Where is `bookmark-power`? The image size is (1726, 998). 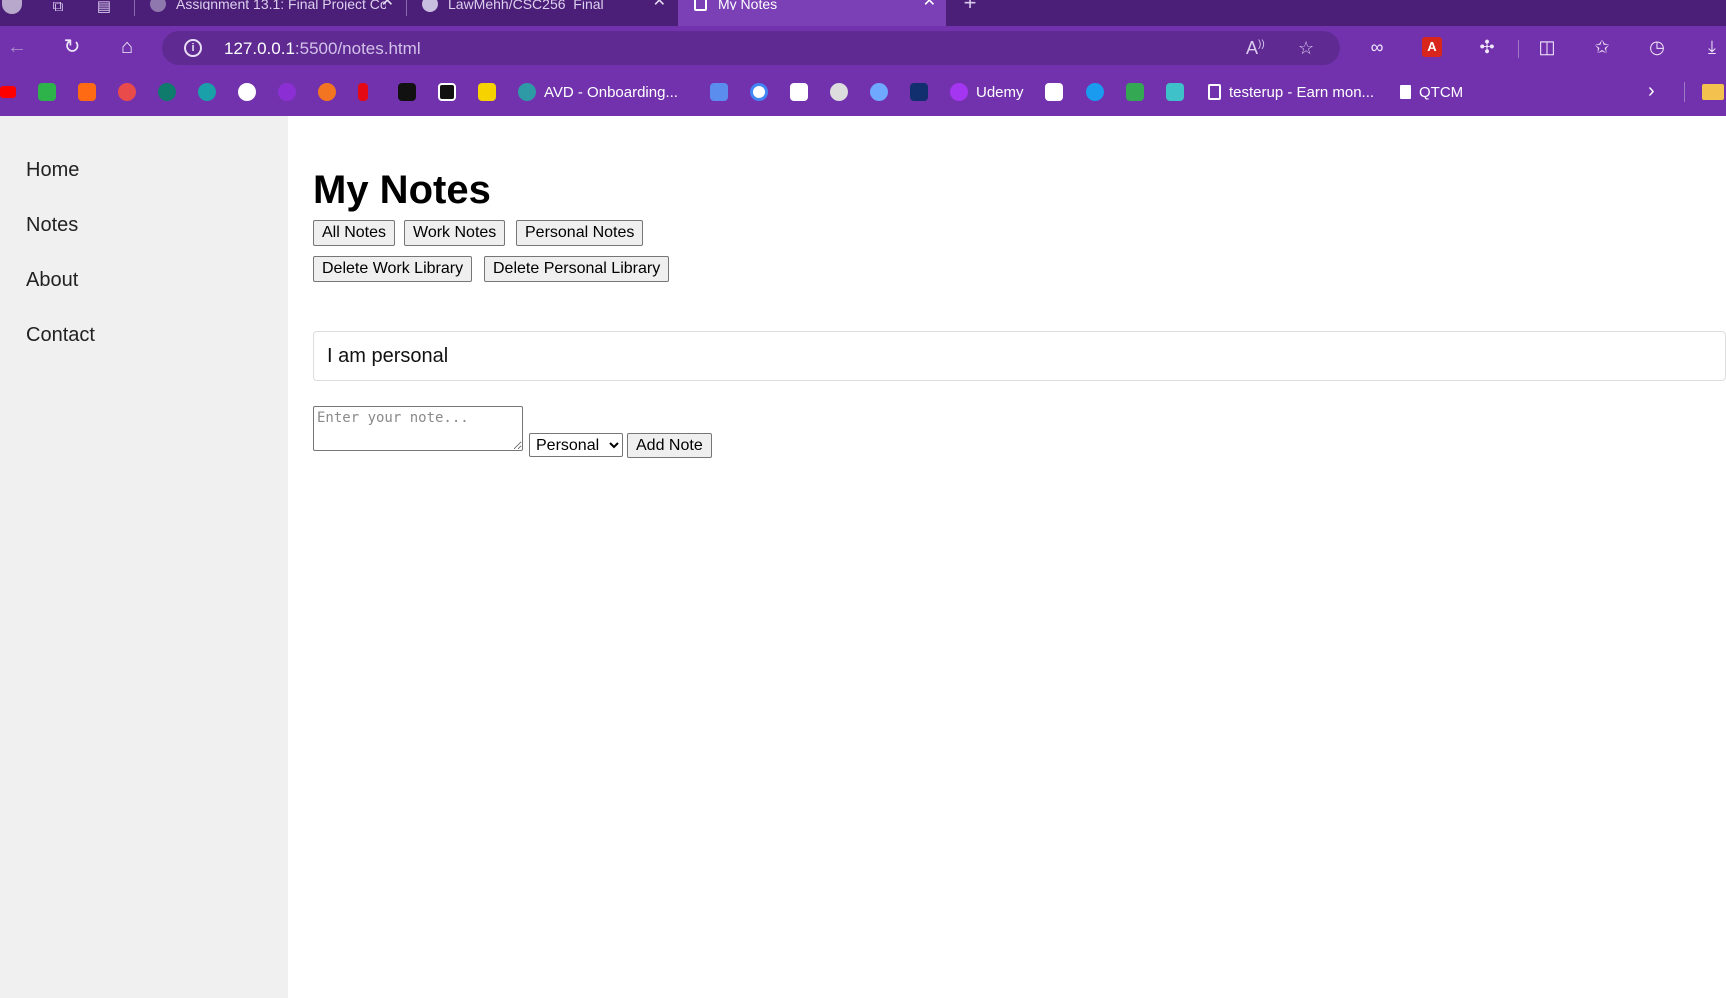
bookmark-power is located at coordinates (447, 92).